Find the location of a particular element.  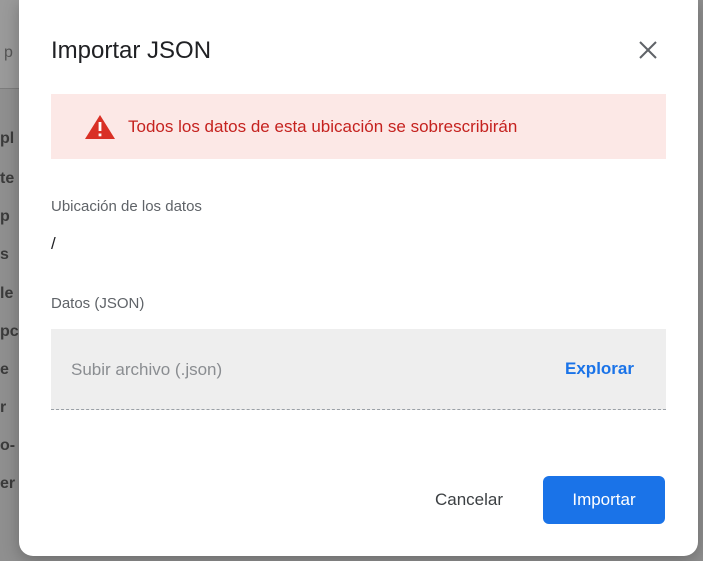

close-button is located at coordinates (648, 50).